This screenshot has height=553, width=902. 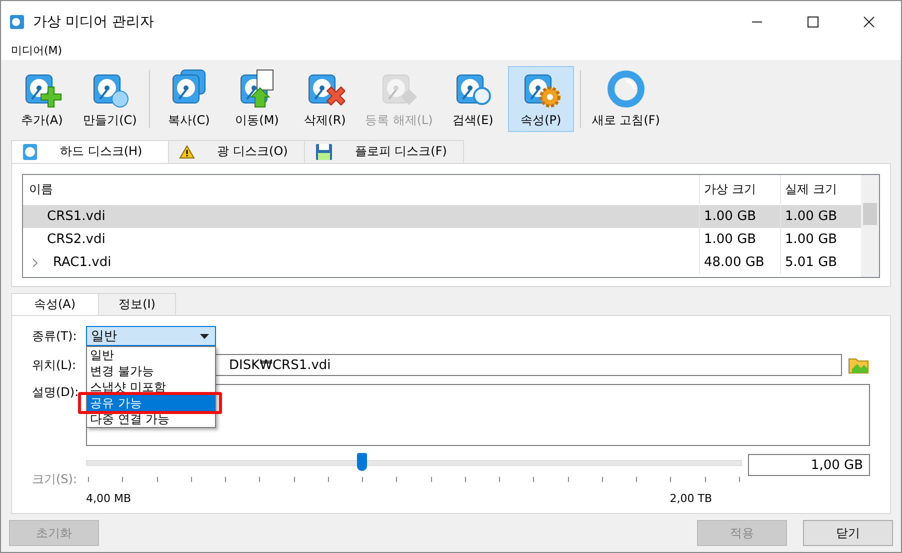 What do you see at coordinates (361, 189) in the screenshot?
I see `column-header: 이름` at bounding box center [361, 189].